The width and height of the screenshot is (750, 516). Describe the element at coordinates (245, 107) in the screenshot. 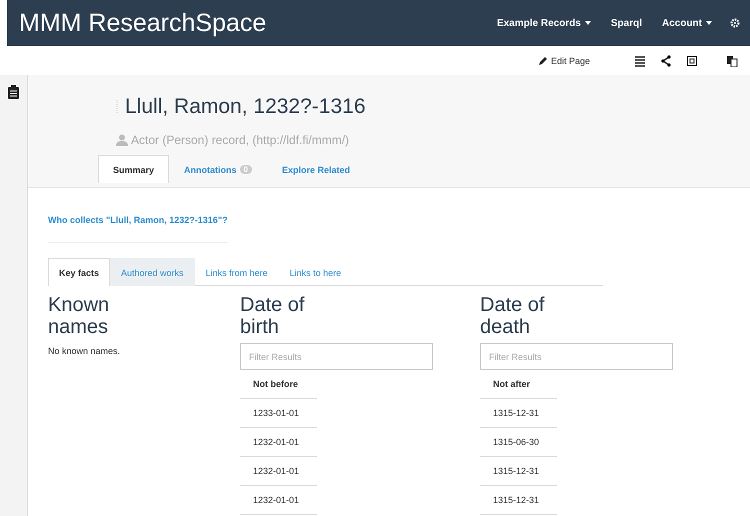

I see `record-title: Llull, Ramon, 1232?-1316` at that location.